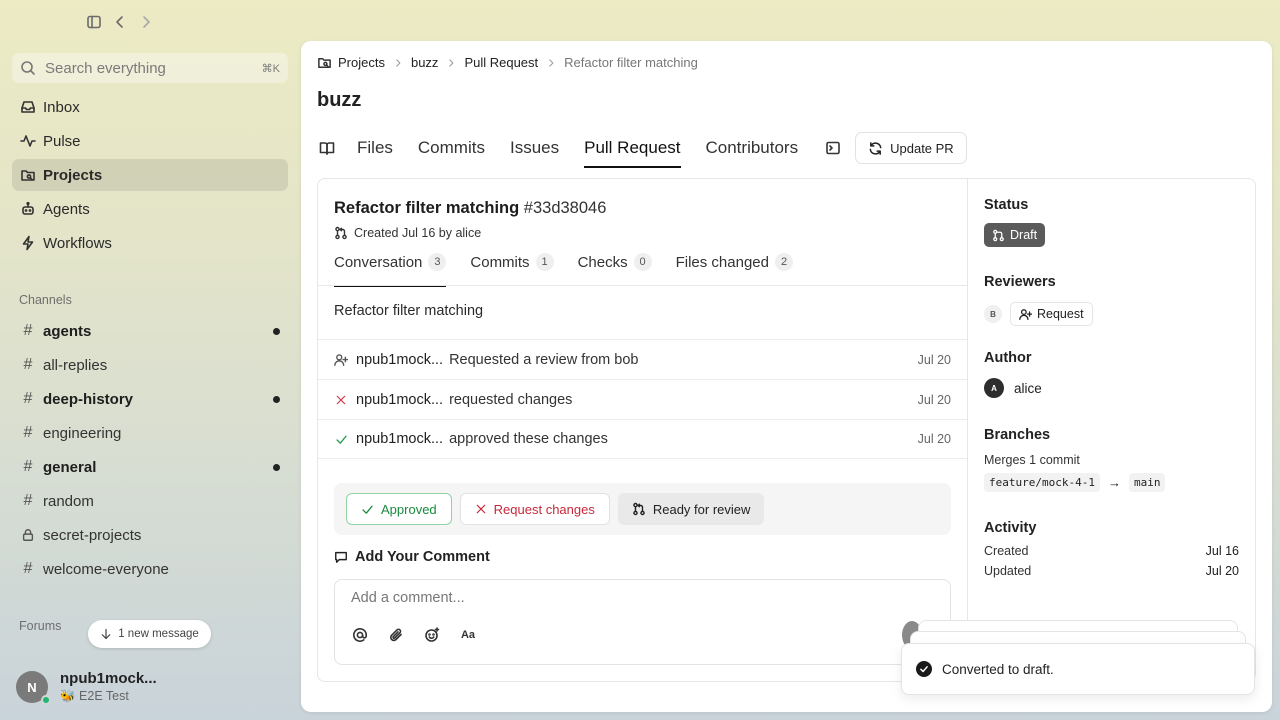  What do you see at coordinates (70, 467) in the screenshot?
I see `channel-name: general` at bounding box center [70, 467].